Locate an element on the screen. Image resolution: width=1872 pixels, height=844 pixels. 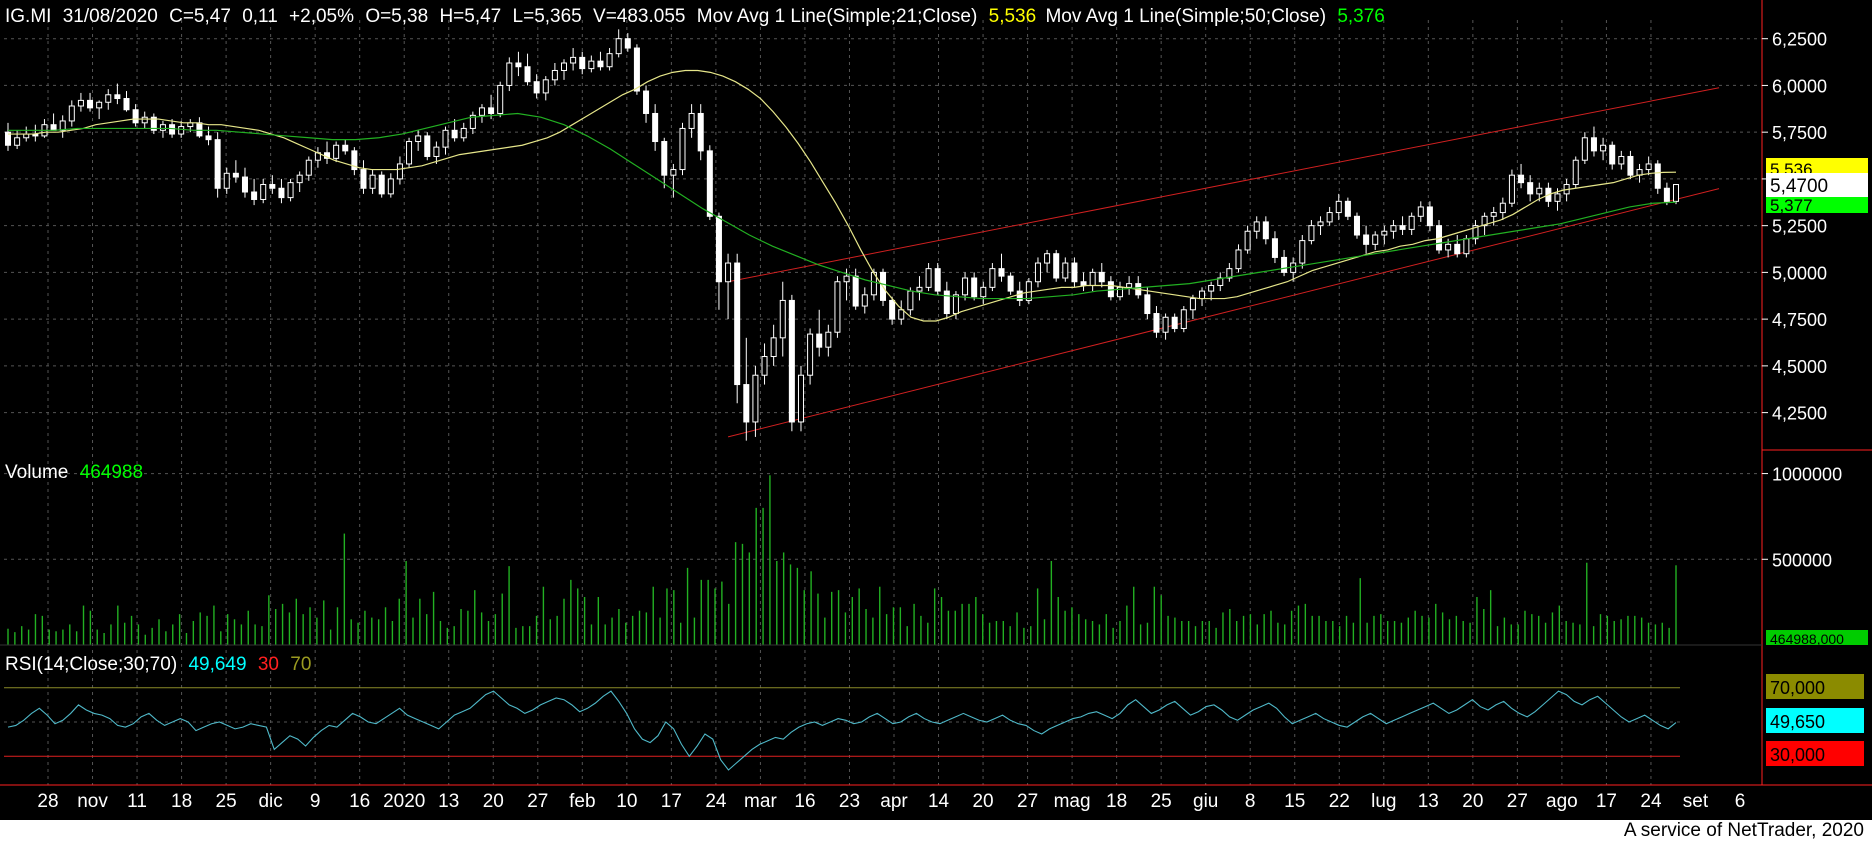
date-label: 15 is located at coordinates (1294, 801).